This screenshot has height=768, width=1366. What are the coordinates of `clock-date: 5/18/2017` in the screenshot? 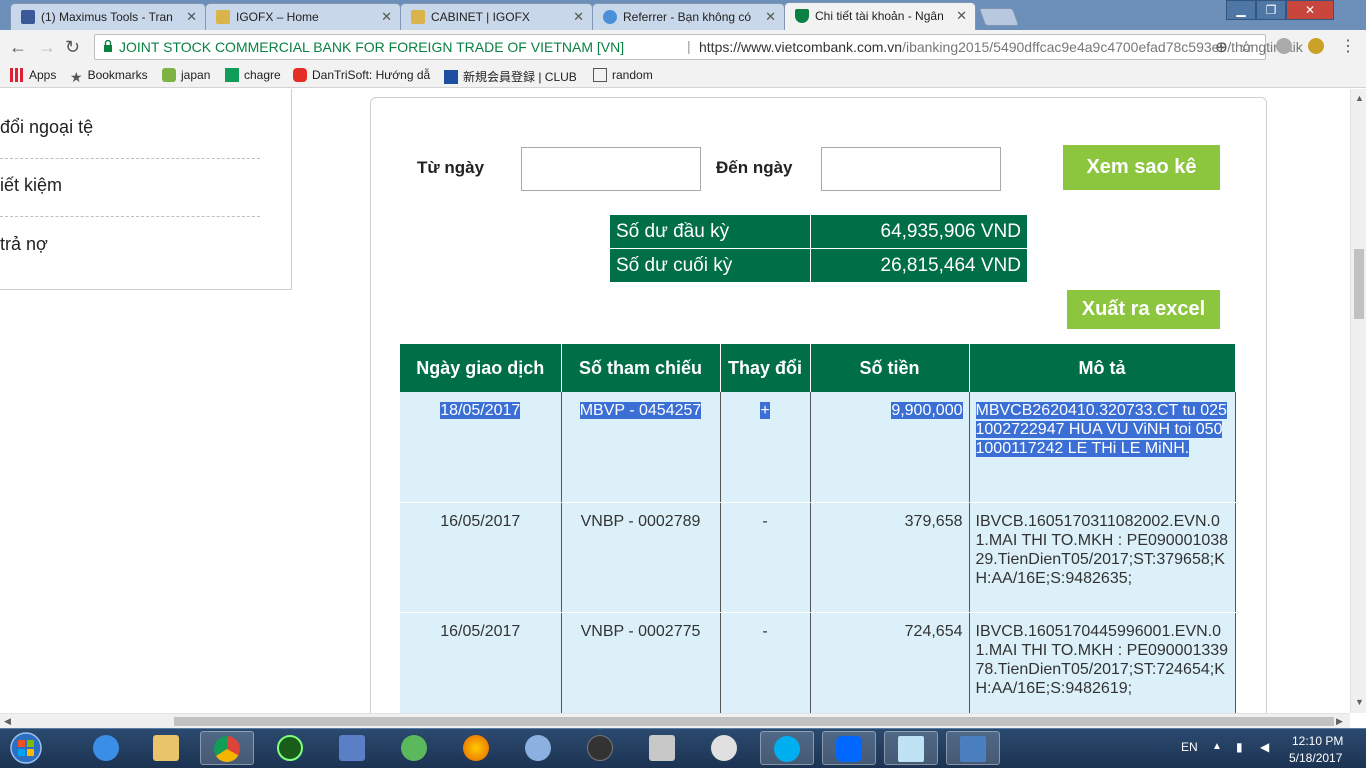 It's located at (1315, 758).